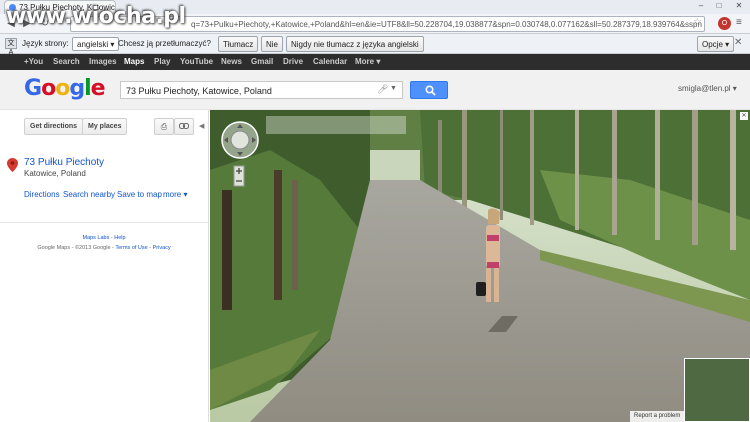  What do you see at coordinates (738, 42) in the screenshot?
I see `close-translate-icon: ✕` at bounding box center [738, 42].